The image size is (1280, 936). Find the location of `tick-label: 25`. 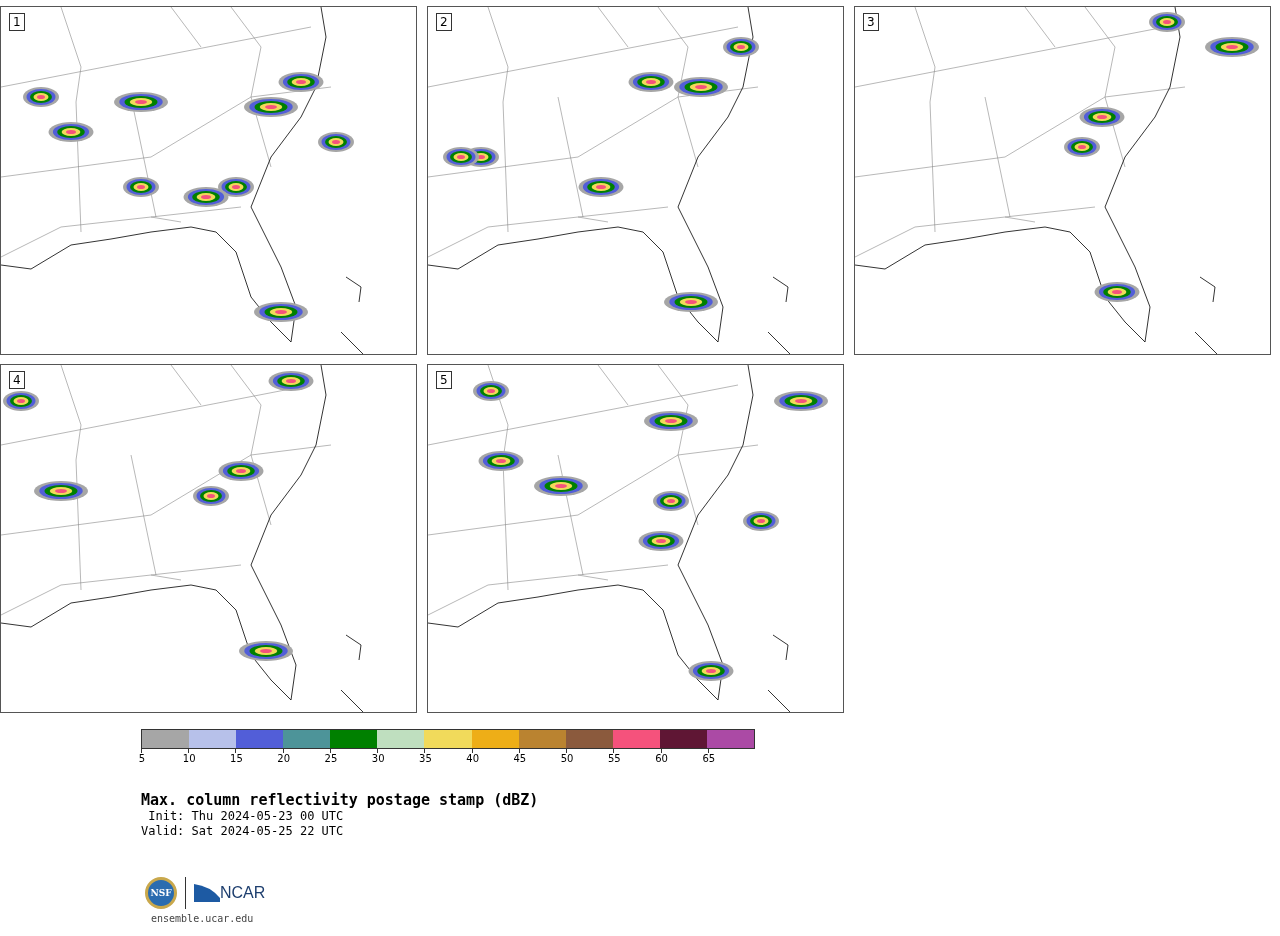

tick-label: 25 is located at coordinates (331, 758).